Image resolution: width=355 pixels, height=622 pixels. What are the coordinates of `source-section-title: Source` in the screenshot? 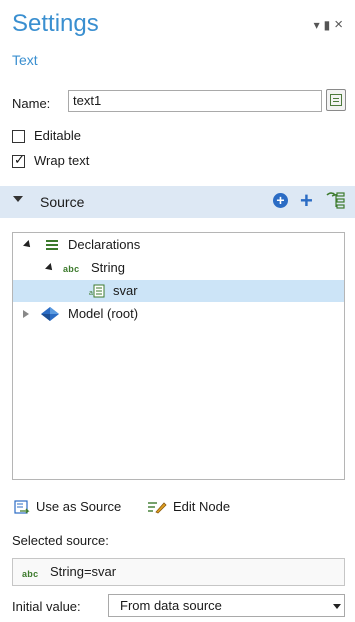 It's located at (62, 202).